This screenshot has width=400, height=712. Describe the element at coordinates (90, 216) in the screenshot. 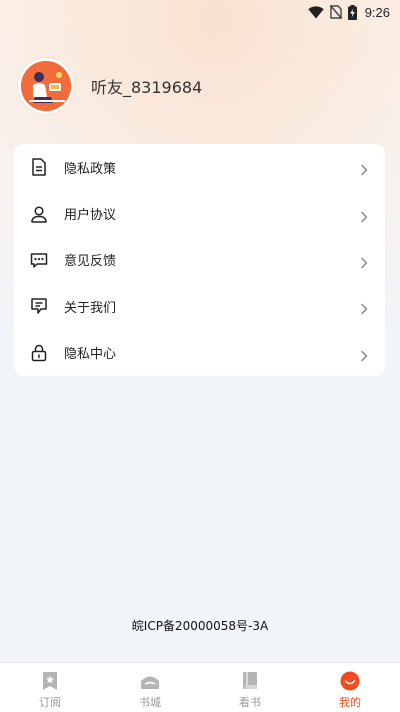

I see `menu-item-label: 用户协议` at that location.